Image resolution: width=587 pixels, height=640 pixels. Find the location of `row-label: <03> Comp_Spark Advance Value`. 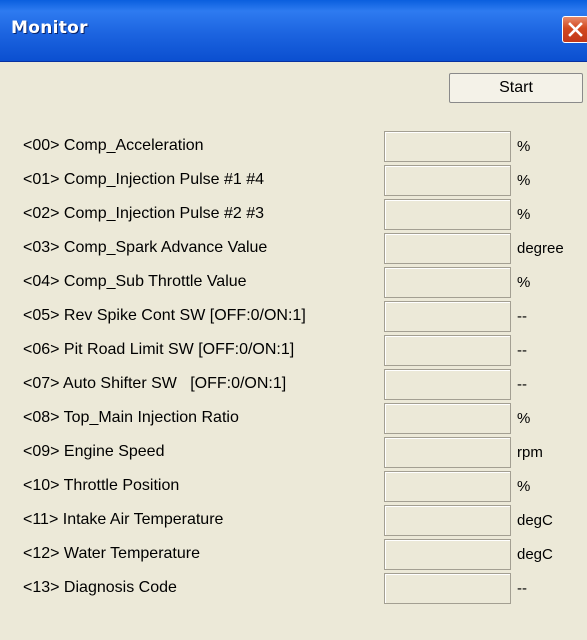

row-label: <03> Comp_Spark Advance Value is located at coordinates (145, 247).